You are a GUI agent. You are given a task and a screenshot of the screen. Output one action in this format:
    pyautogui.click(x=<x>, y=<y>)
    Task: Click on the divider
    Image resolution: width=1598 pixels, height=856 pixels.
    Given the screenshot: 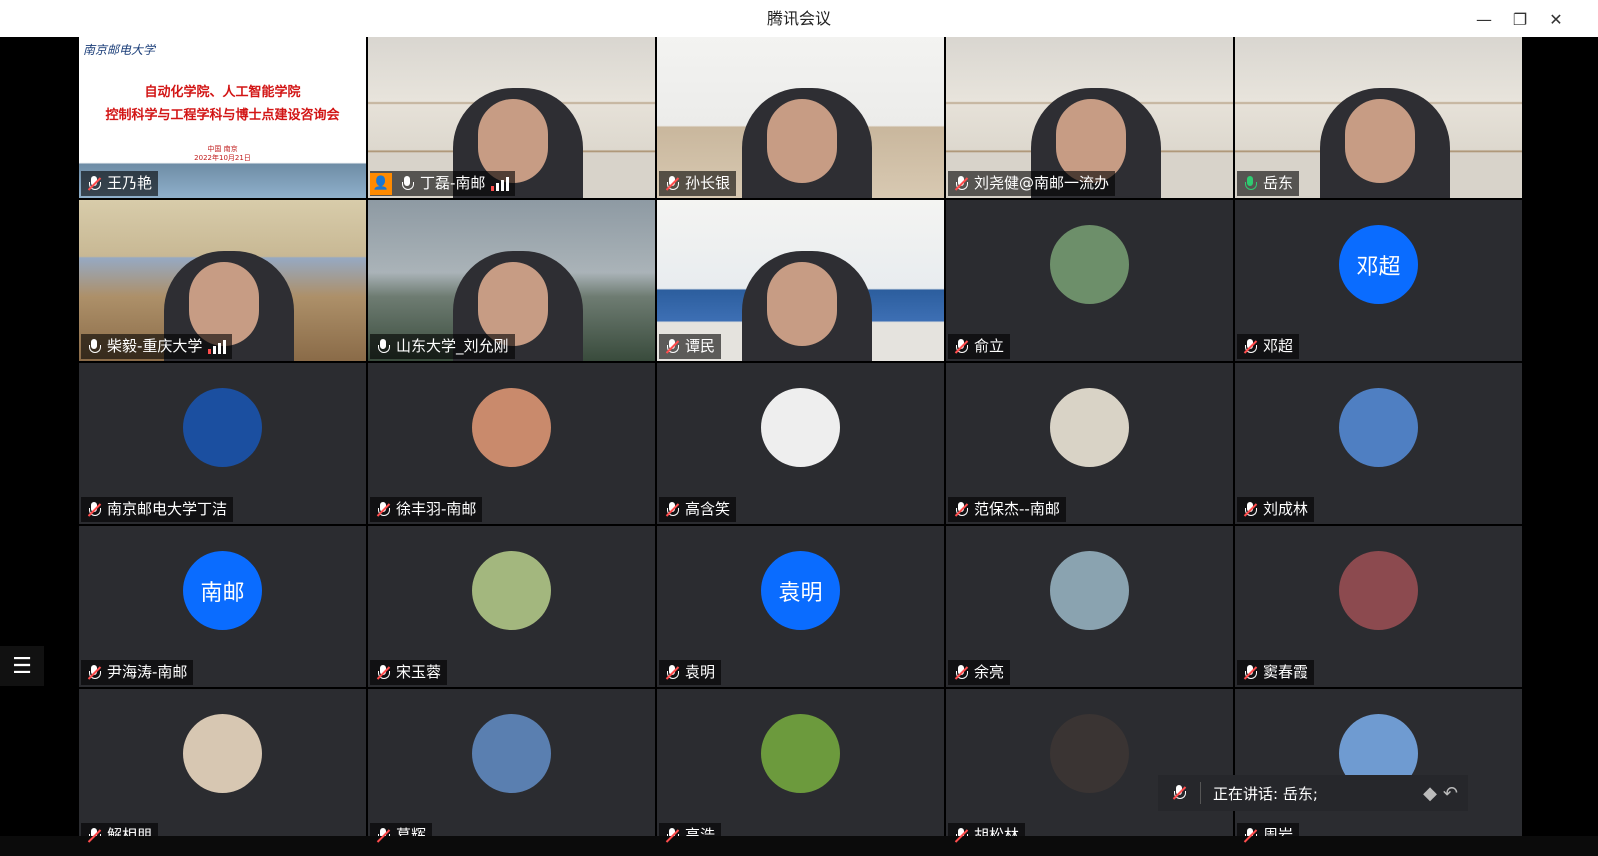 What is the action you would take?
    pyautogui.click(x=1200, y=793)
    